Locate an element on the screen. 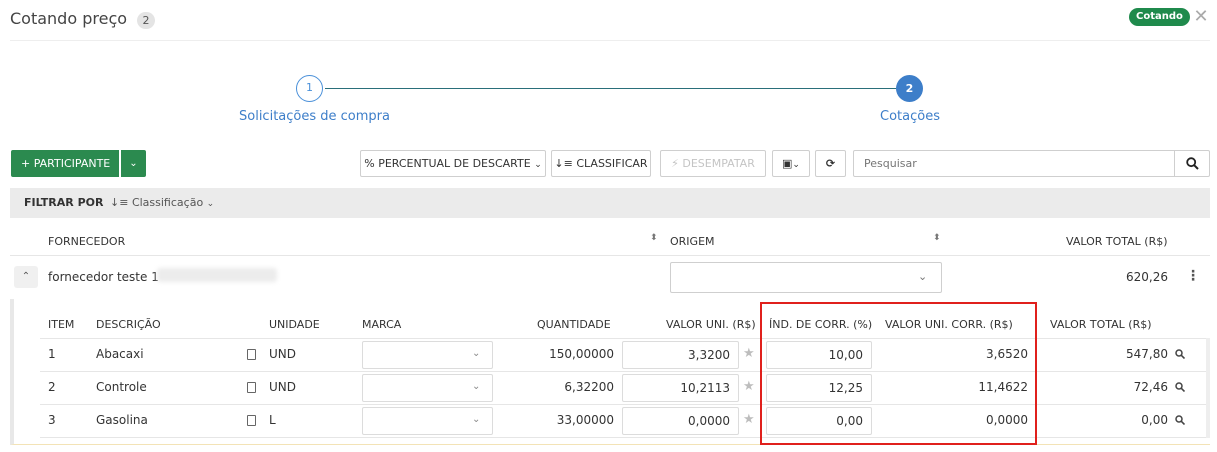 This screenshot has width=1217, height=452. status-badge: Cotando is located at coordinates (1159, 17).